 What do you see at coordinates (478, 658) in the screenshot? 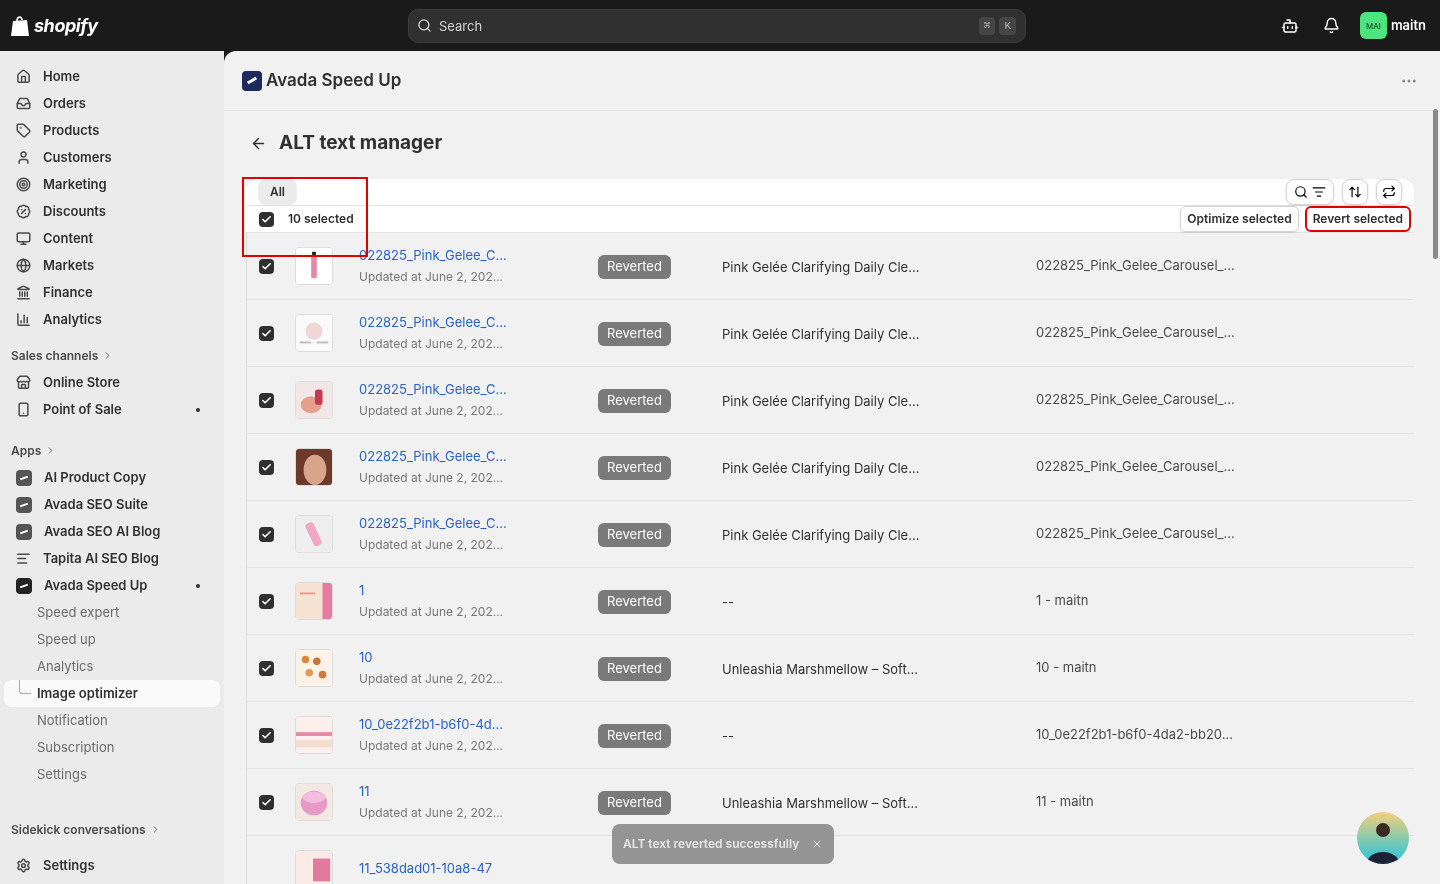
I see `image-name-link: 10` at bounding box center [478, 658].